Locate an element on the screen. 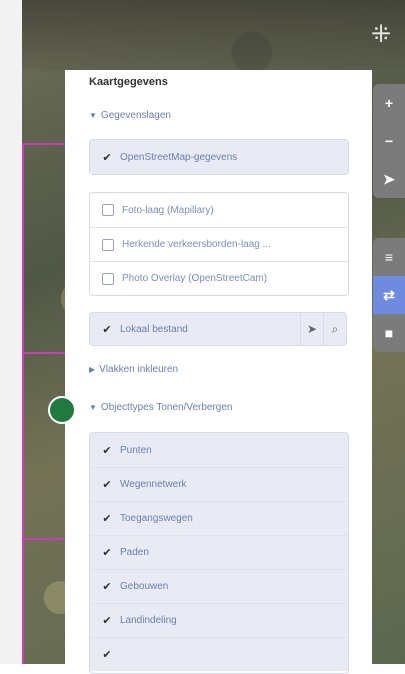  left-sidebar-strip is located at coordinates (12, 332).